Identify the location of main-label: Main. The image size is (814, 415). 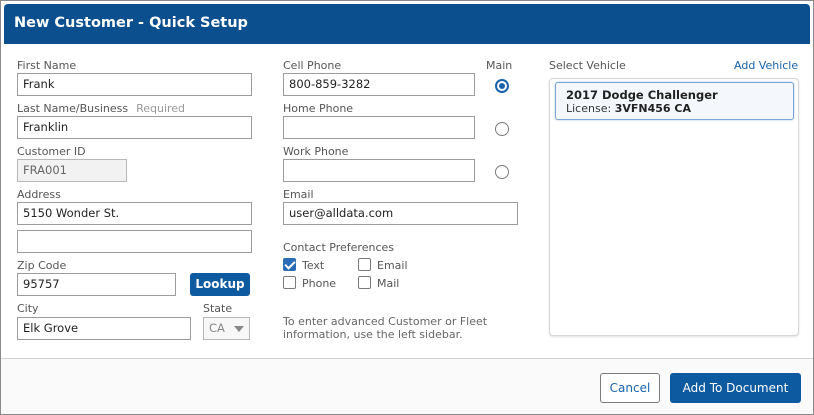
(499, 65).